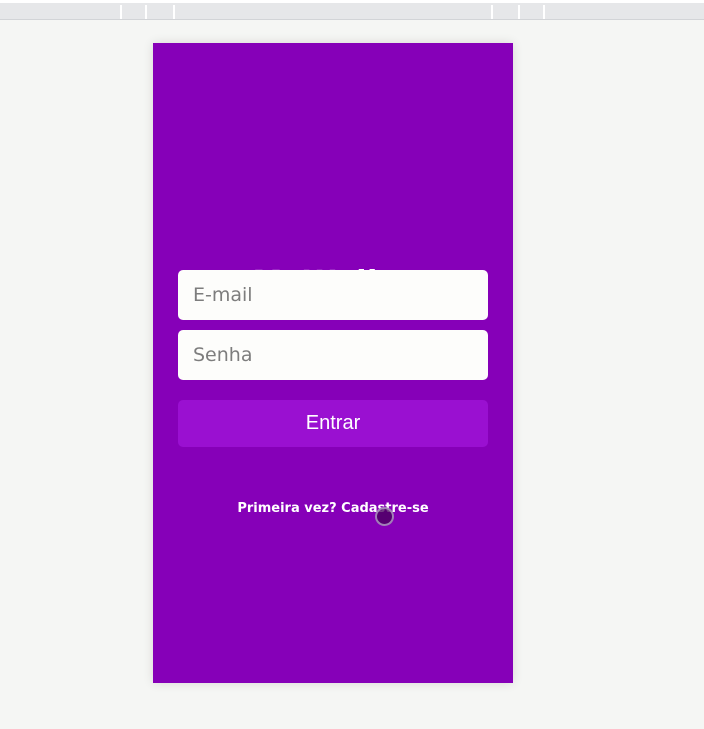 The width and height of the screenshot is (704, 729). Describe the element at coordinates (333, 508) in the screenshot. I see `signup-link: Primeira vez? Cadastre-se` at that location.